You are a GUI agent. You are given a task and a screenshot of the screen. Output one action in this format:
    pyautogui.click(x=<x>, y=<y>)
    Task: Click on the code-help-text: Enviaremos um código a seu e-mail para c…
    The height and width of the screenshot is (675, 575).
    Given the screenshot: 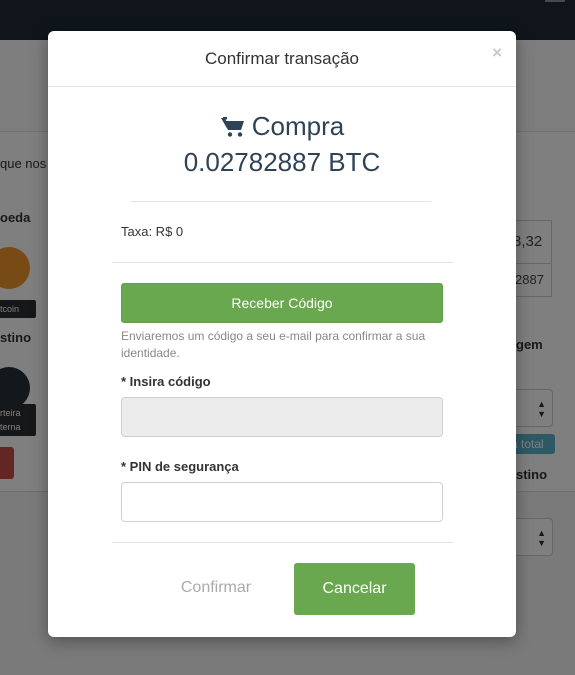 What is the action you would take?
    pyautogui.click(x=273, y=344)
    